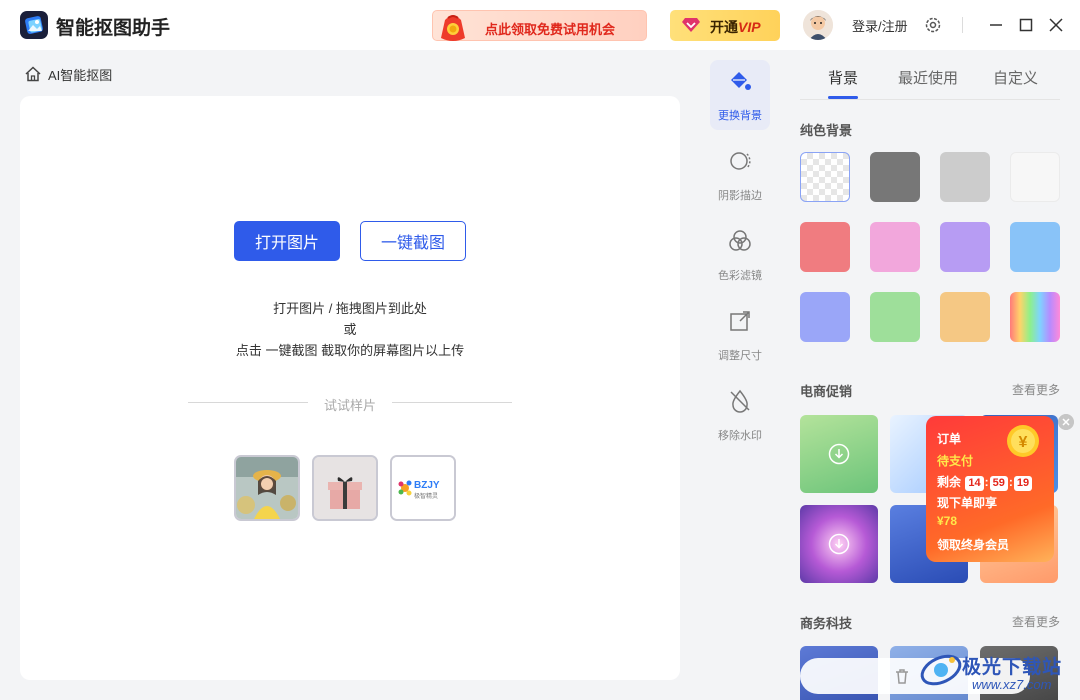  Describe the element at coordinates (740, 175) in the screenshot. I see `tool-shadow-outline: 阴影描边` at that location.